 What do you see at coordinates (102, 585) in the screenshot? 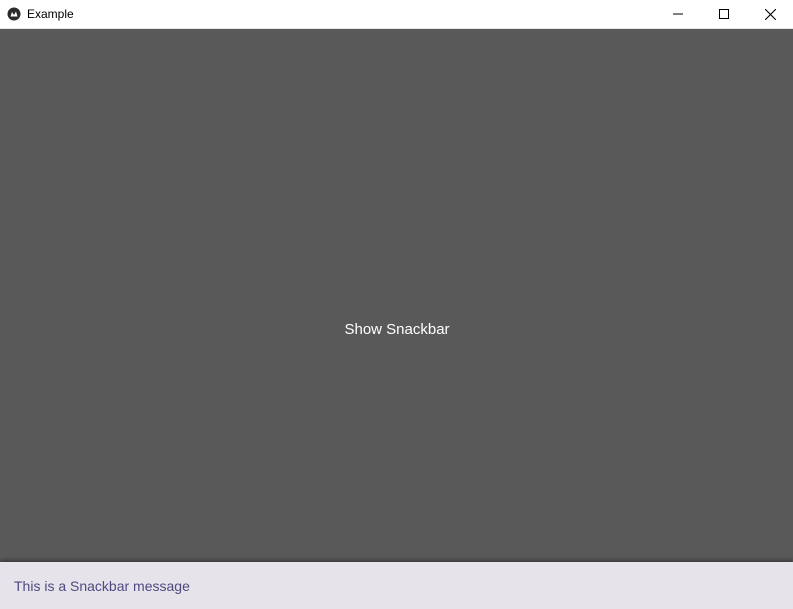
I see `snackbar-message: This is a Snackbar message` at bounding box center [102, 585].